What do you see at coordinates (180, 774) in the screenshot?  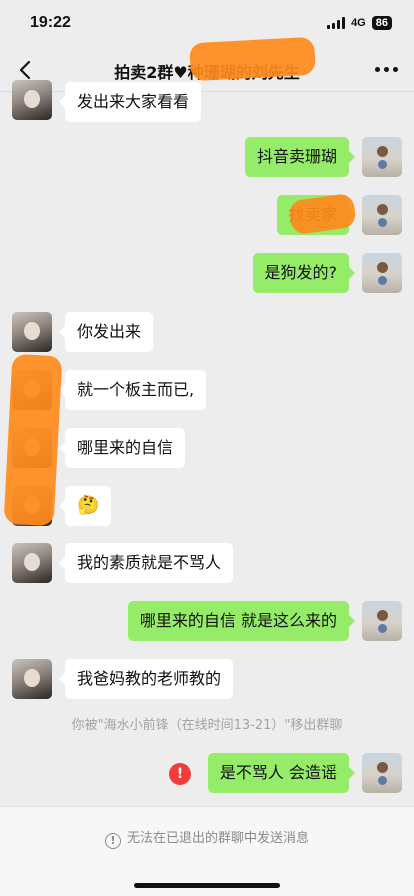 I see `error-icon: !` at bounding box center [180, 774].